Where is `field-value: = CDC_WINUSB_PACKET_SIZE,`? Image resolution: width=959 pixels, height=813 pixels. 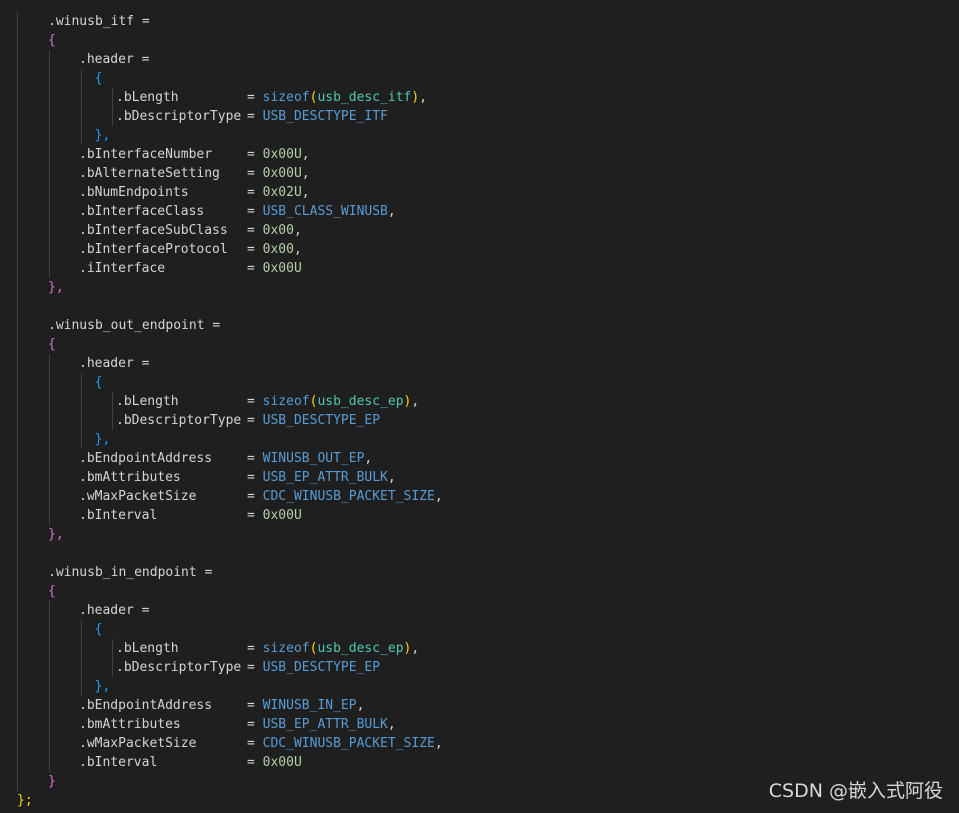 field-value: = CDC_WINUSB_PACKET_SIZE, is located at coordinates (345, 496).